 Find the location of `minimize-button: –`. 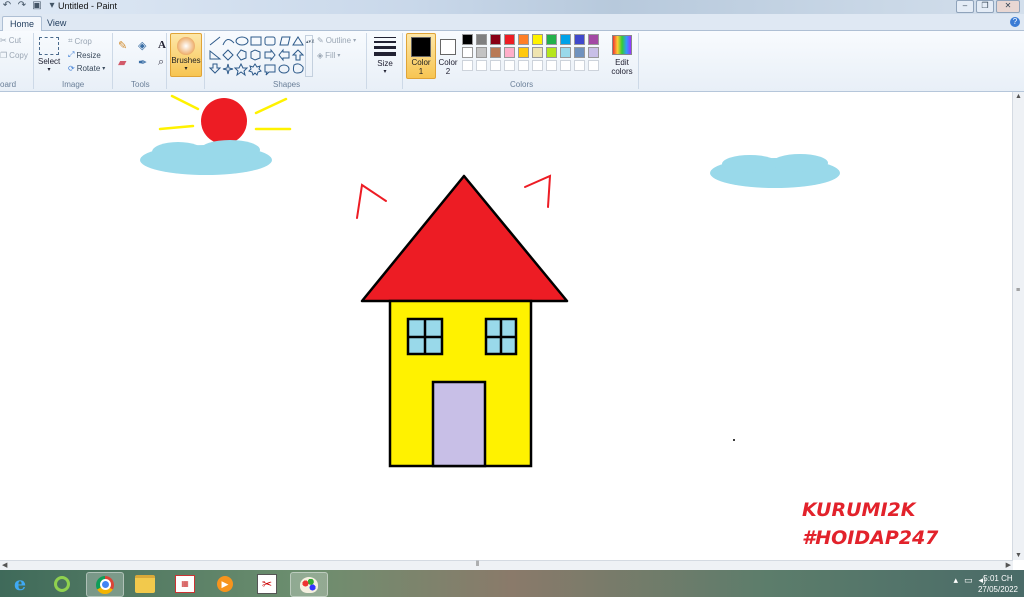

minimize-button: – is located at coordinates (965, 6).